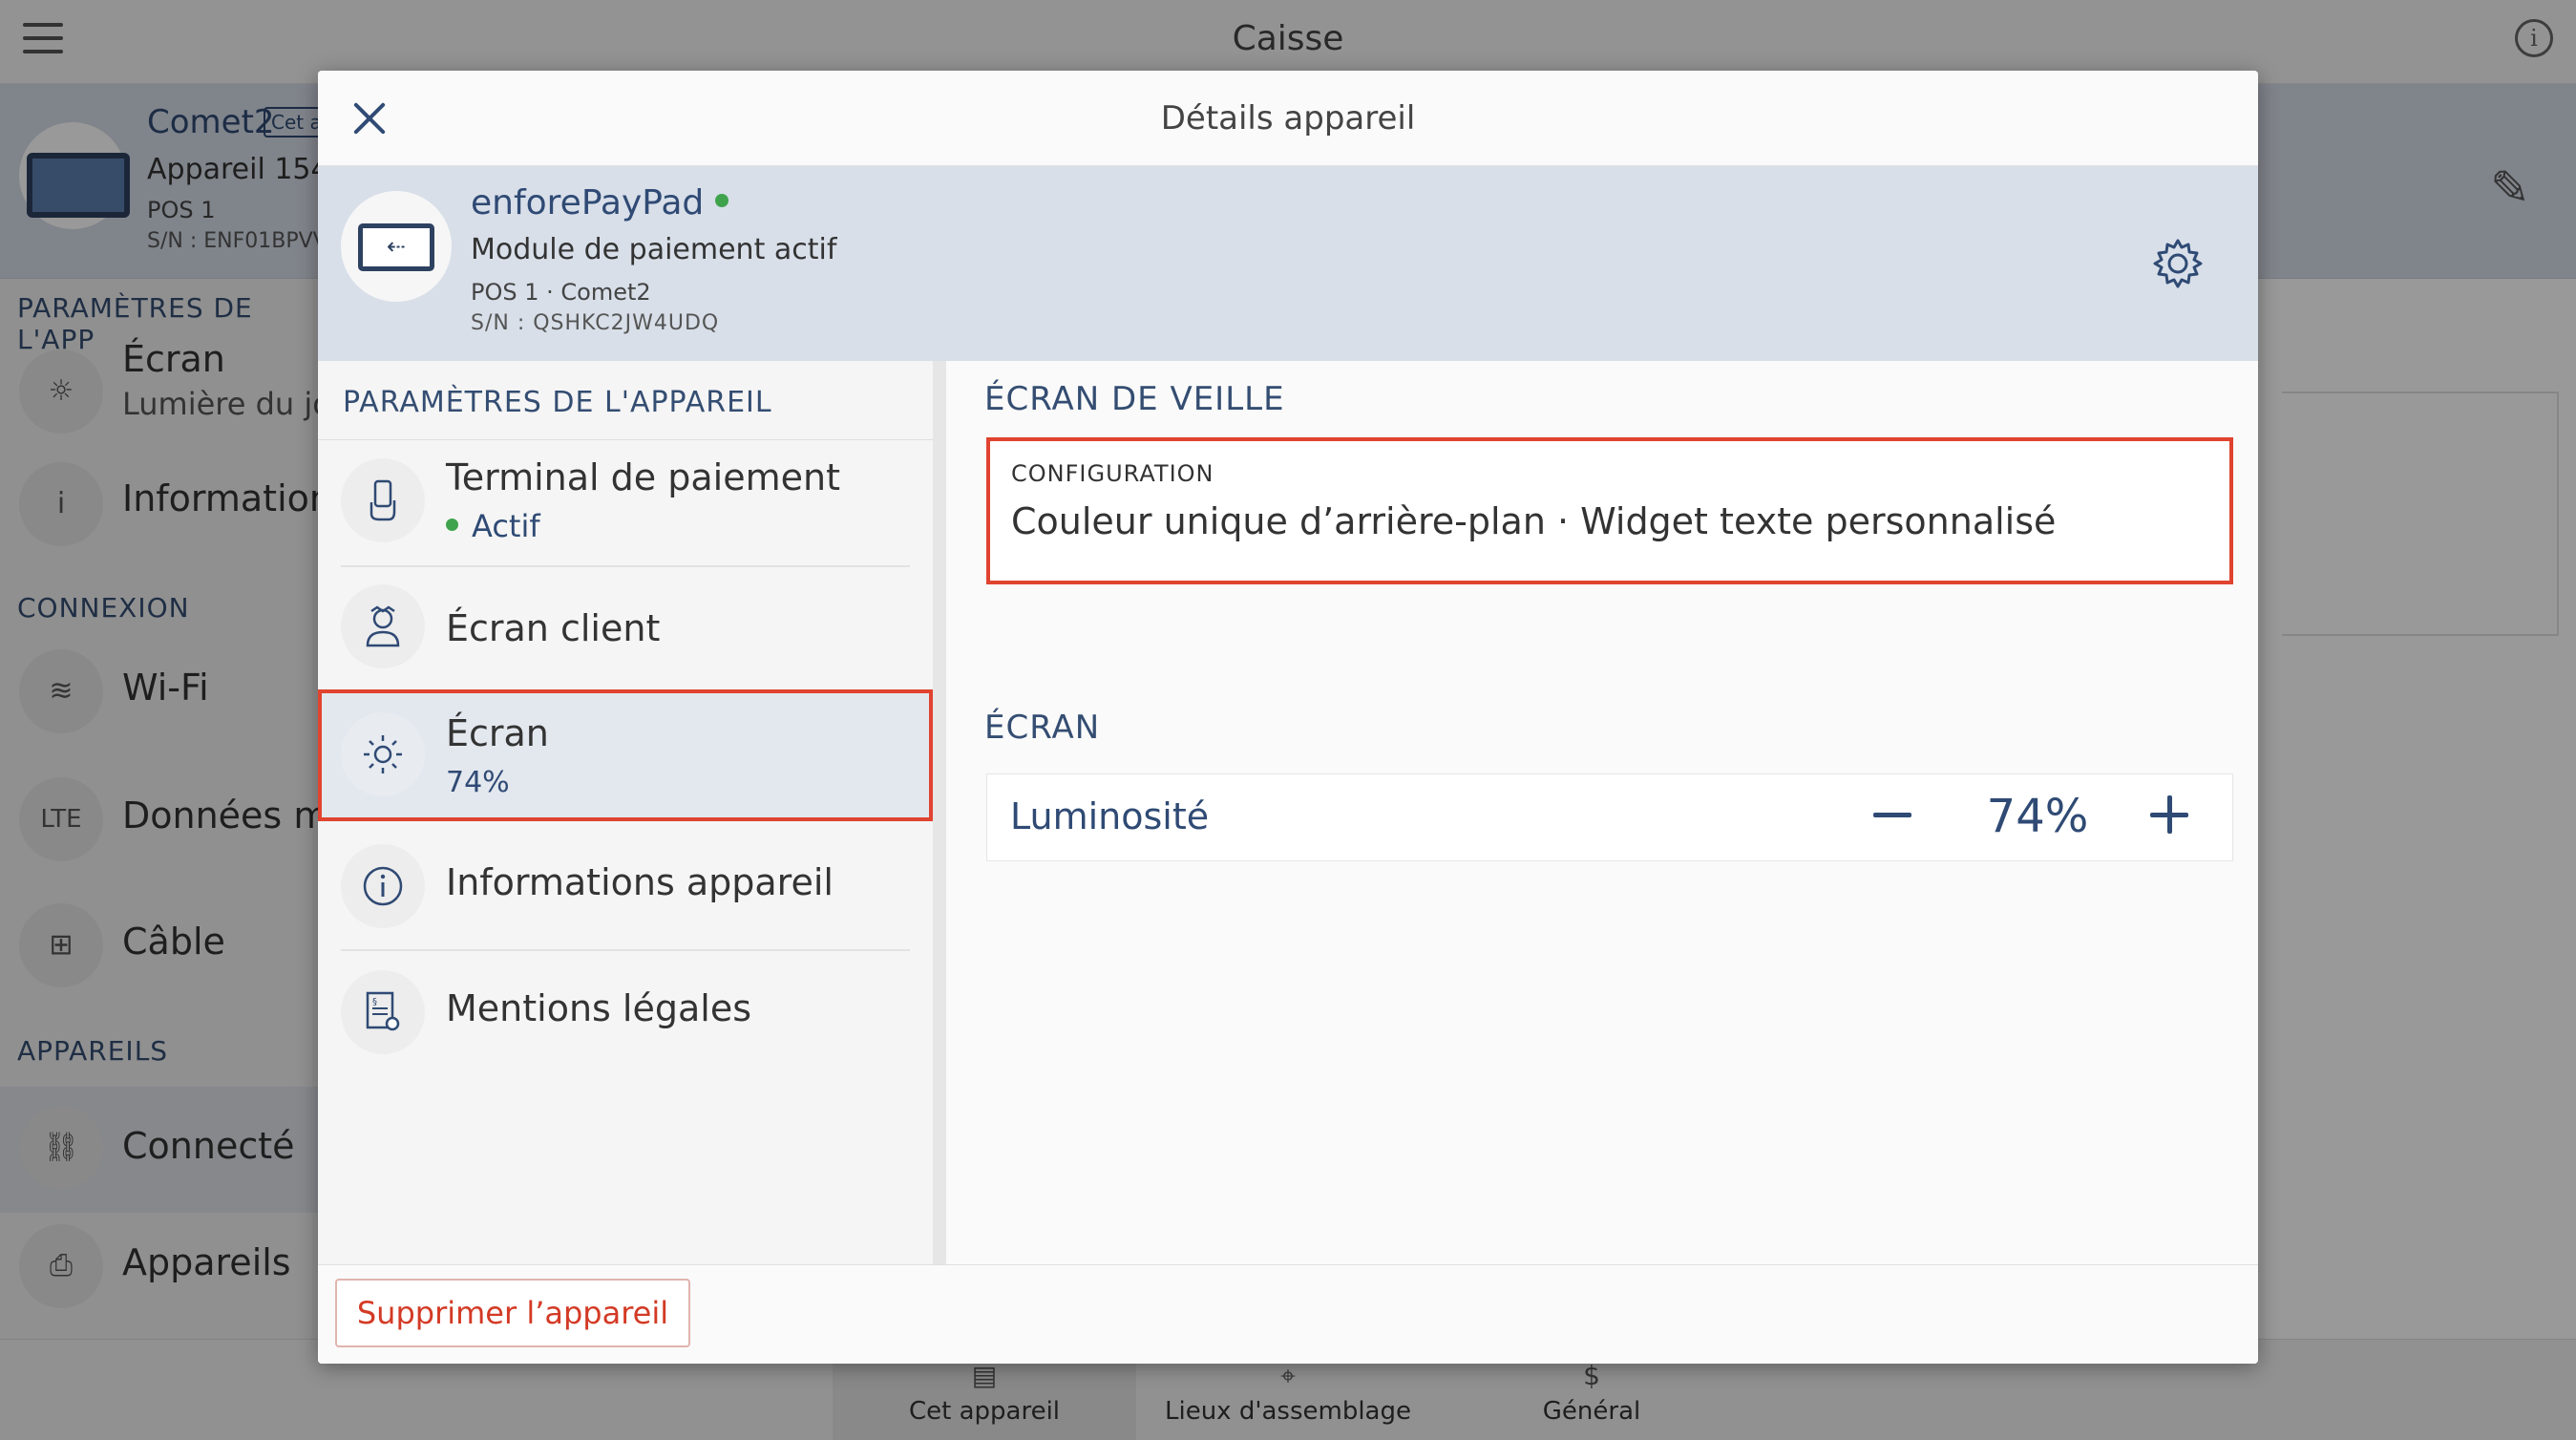 The image size is (2576, 1440). I want to click on brightness-value: 74%, so click(2037, 816).